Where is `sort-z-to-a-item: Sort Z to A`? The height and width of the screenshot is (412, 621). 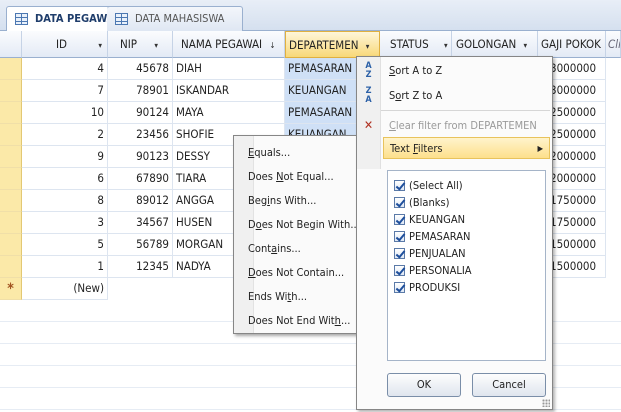 sort-z-to-a-item: Sort Z to A is located at coordinates (415, 96).